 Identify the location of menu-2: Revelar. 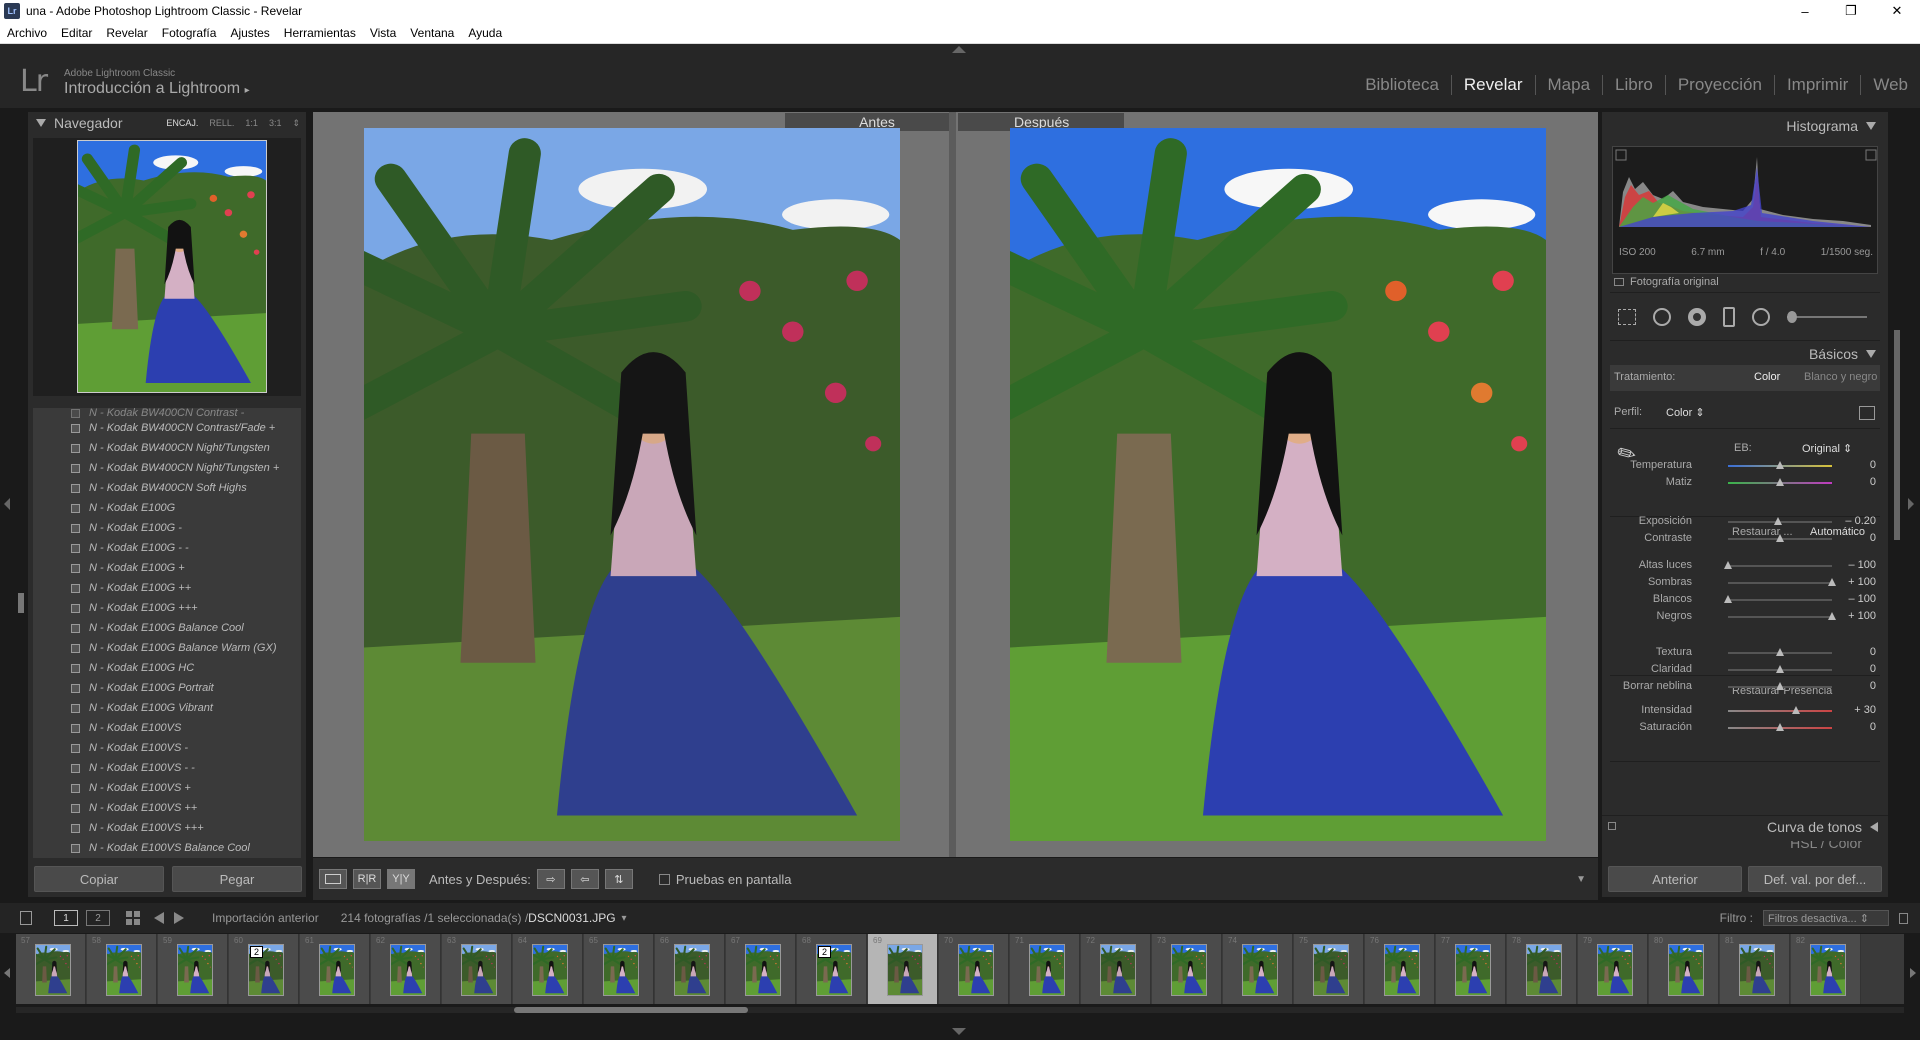
(126, 33).